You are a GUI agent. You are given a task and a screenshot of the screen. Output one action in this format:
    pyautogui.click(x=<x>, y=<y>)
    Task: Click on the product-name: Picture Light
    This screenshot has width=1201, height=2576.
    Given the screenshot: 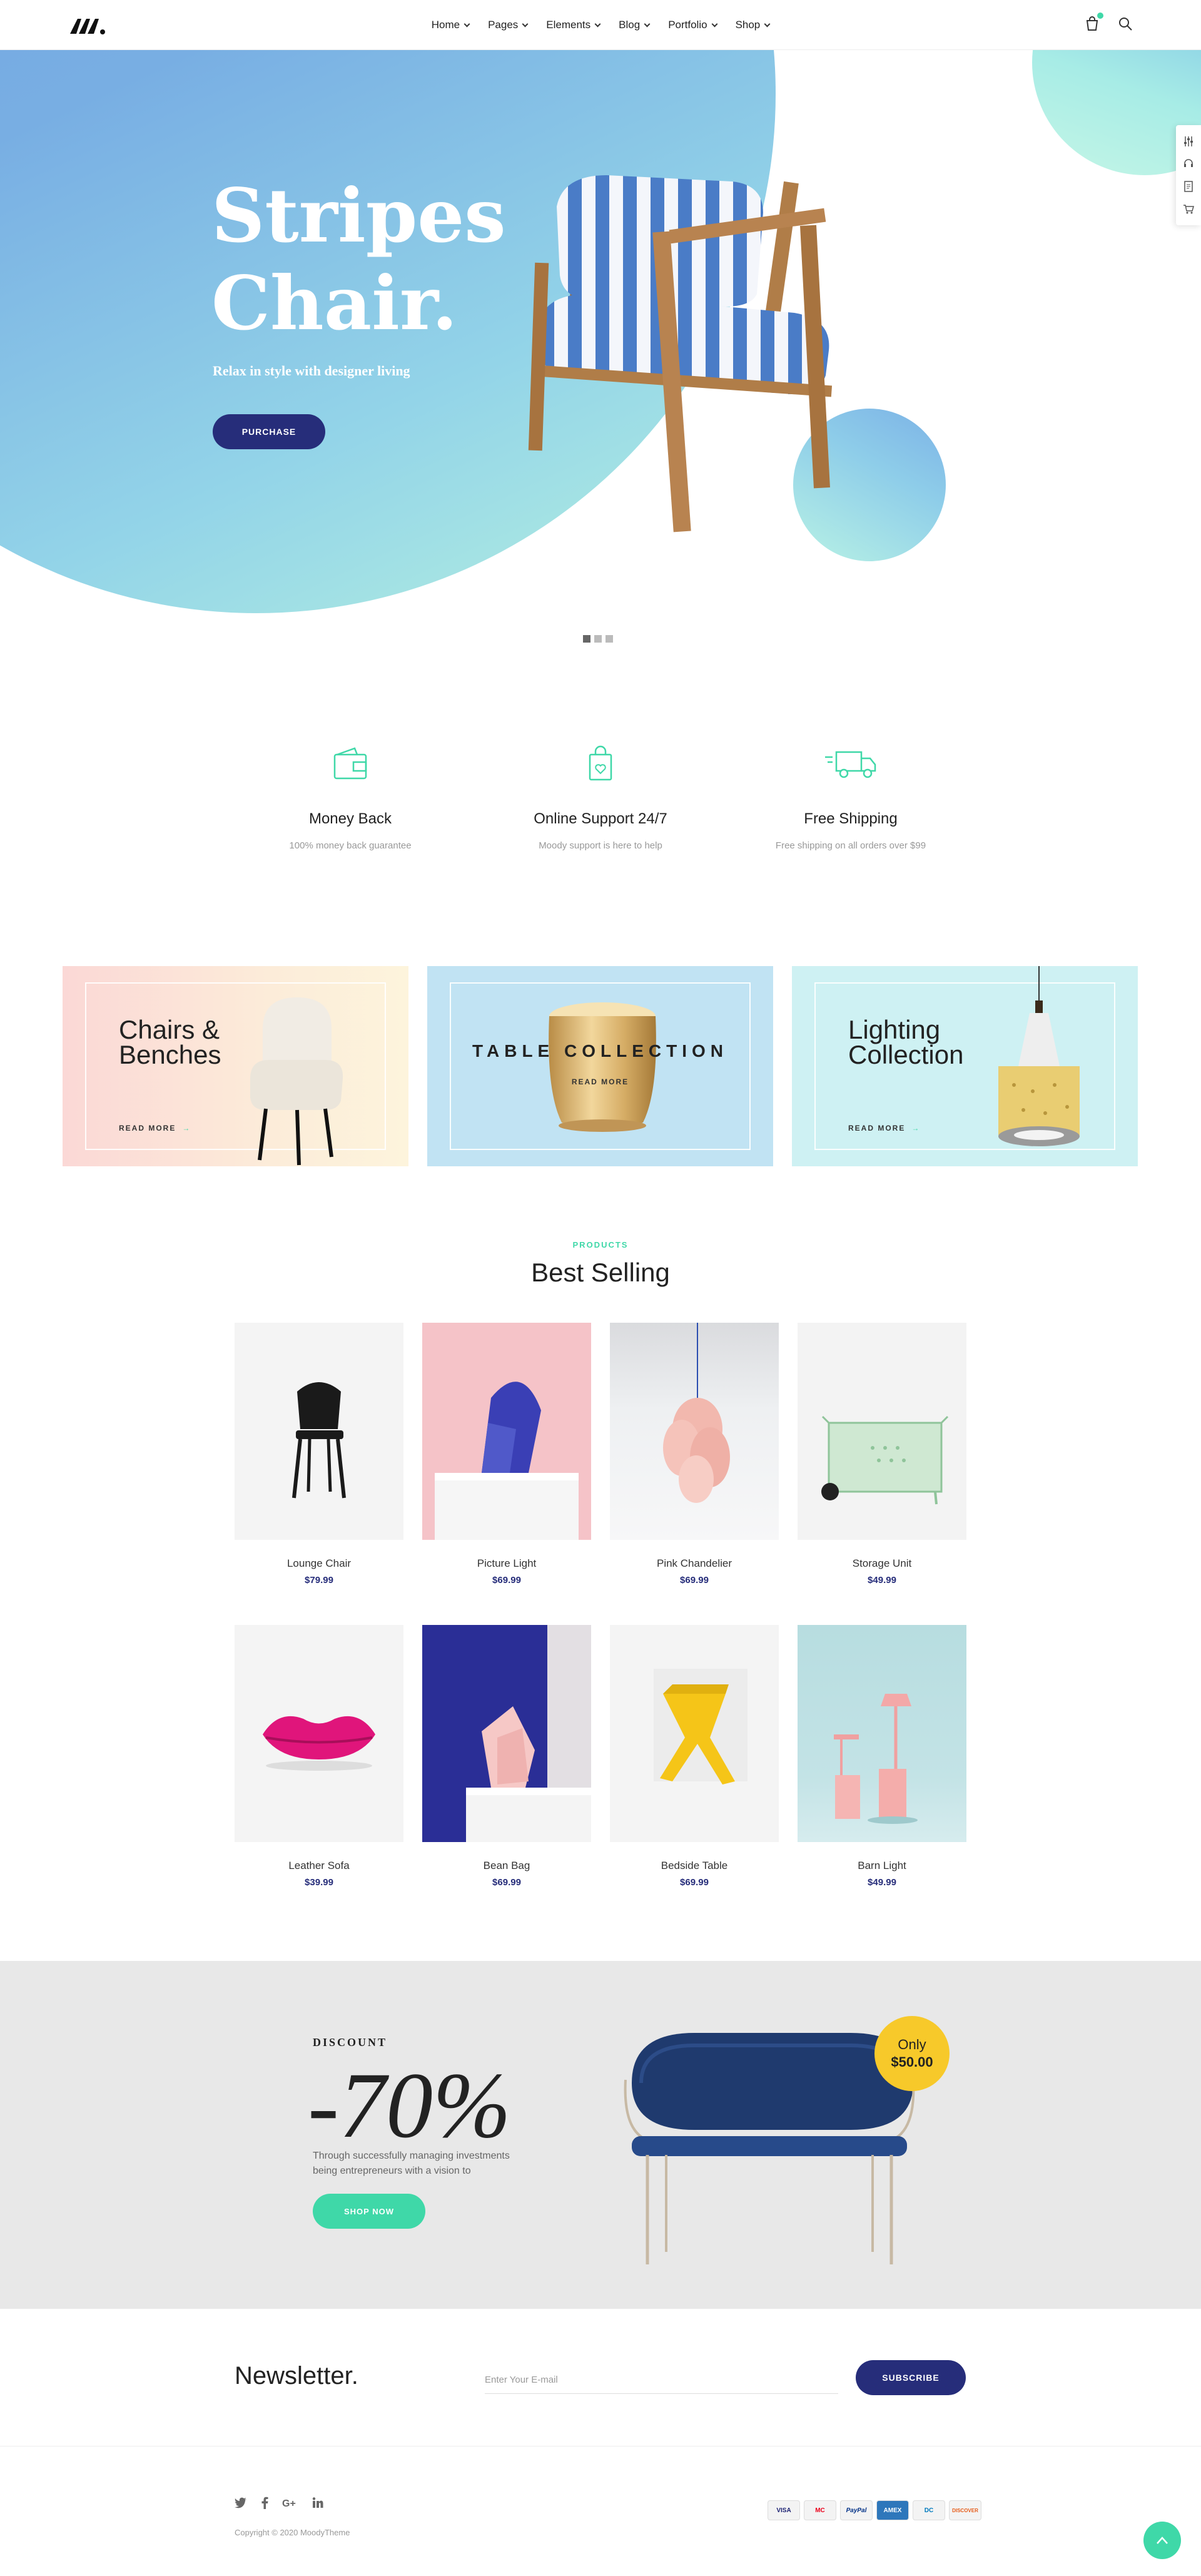 What is the action you would take?
    pyautogui.click(x=506, y=1563)
    